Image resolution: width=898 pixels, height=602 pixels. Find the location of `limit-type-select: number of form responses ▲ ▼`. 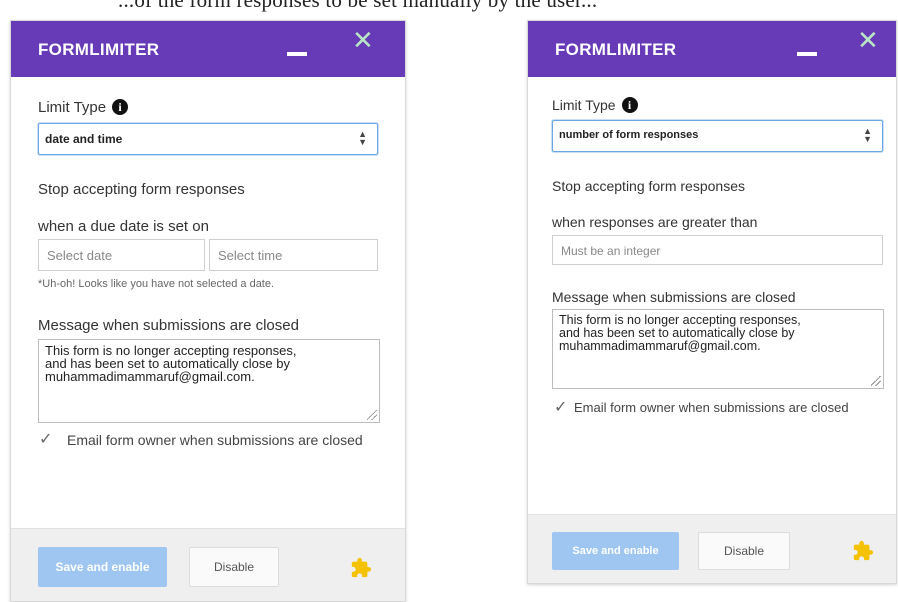

limit-type-select: number of form responses ▲ ▼ is located at coordinates (717, 136).